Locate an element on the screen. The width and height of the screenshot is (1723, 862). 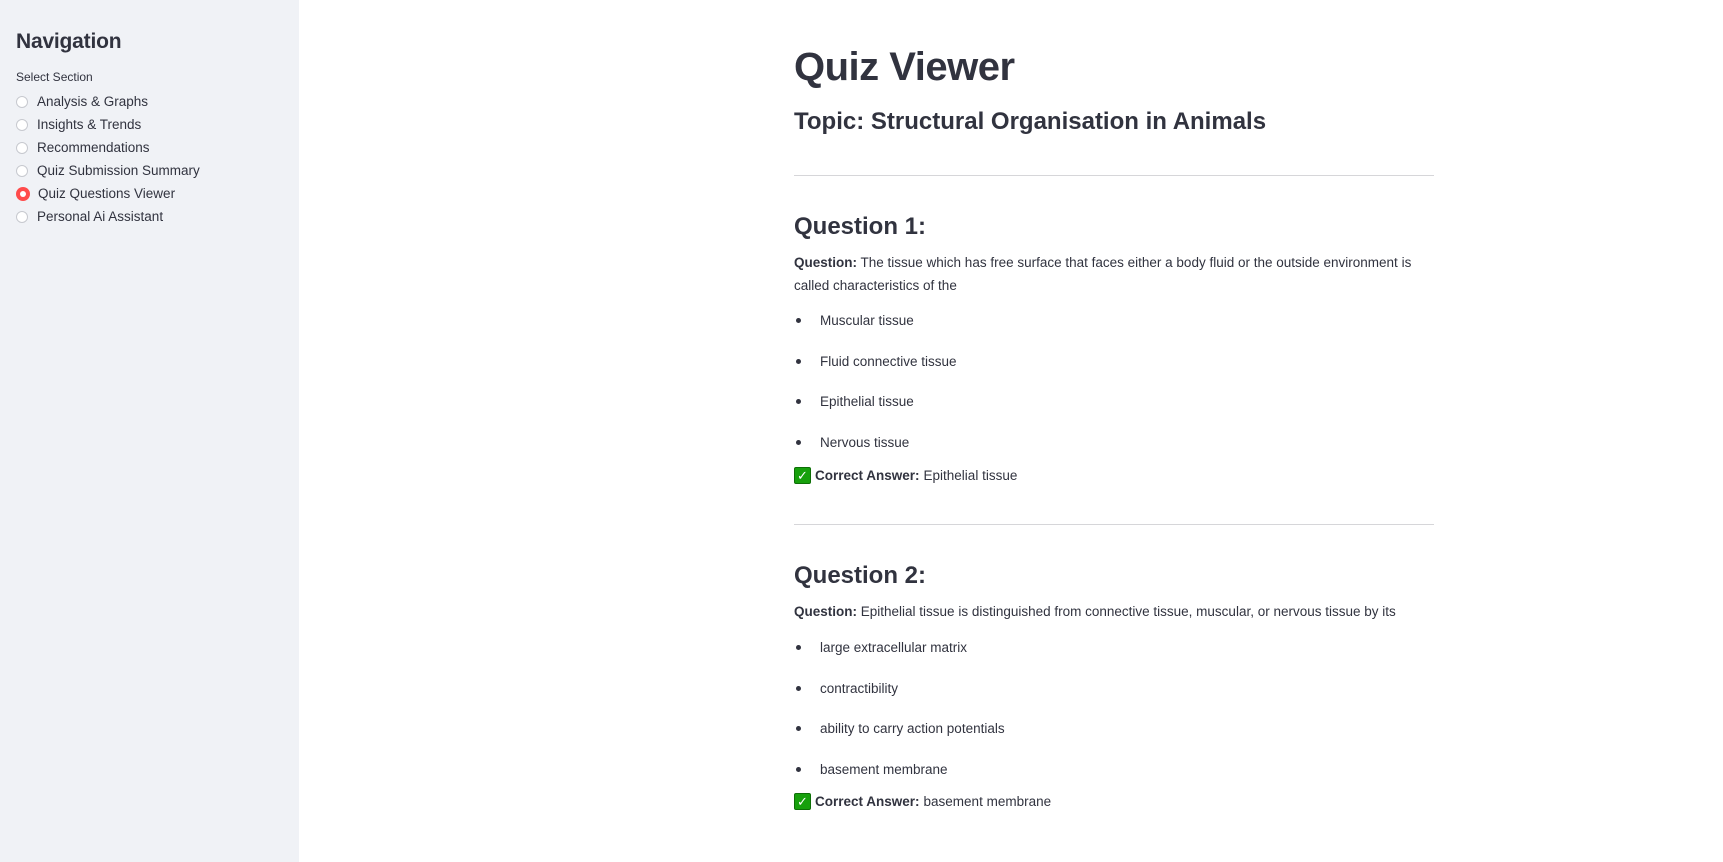
radio-option-recommendations: Recommendations is located at coordinates (149, 147).